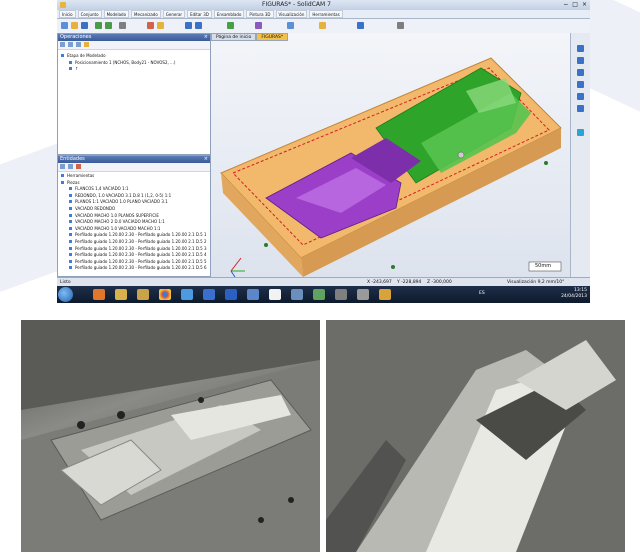  I want to click on command-toolbar, so click(323, 26).